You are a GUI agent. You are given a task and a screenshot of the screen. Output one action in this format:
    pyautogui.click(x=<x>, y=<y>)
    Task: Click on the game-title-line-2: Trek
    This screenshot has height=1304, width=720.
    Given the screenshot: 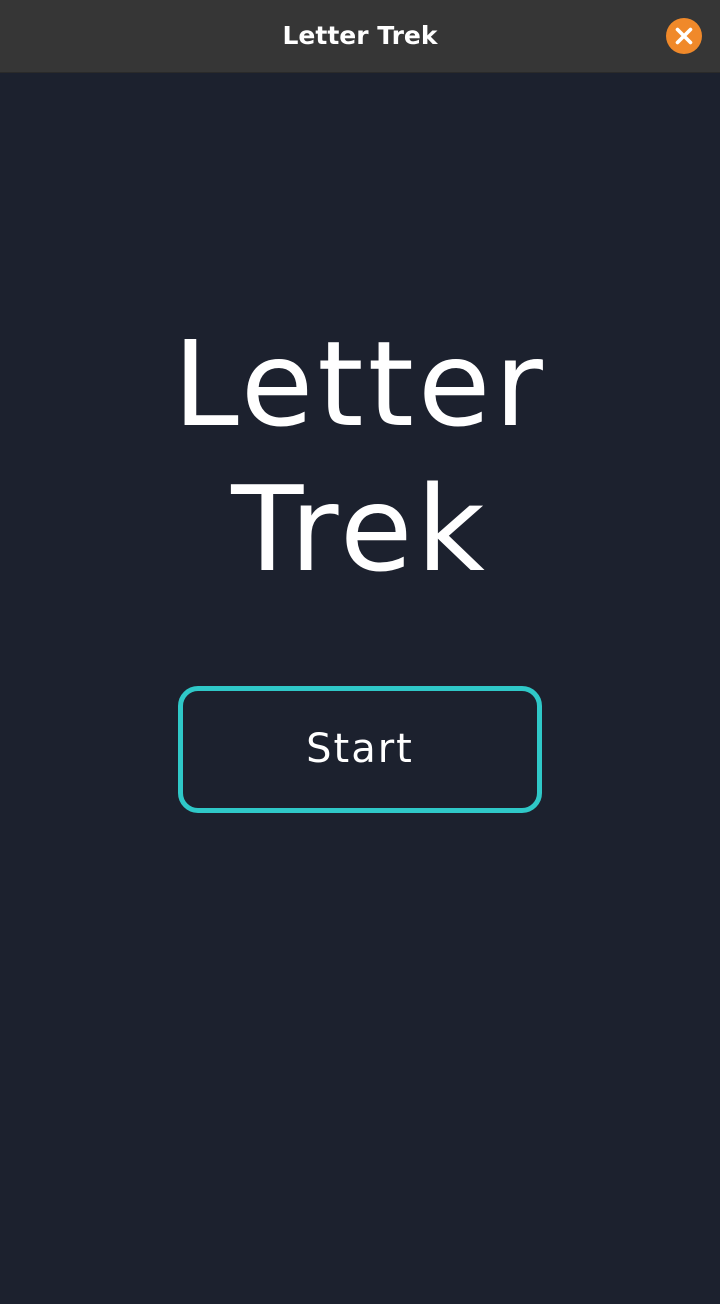 What is the action you would take?
    pyautogui.click(x=360, y=529)
    